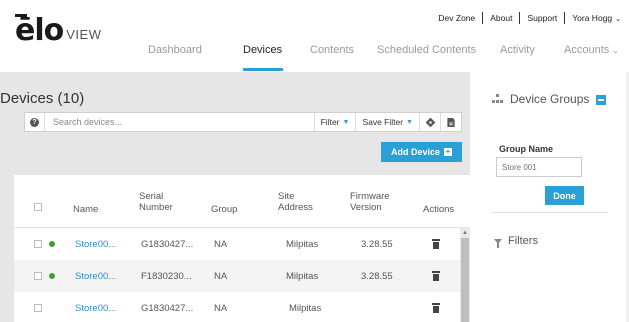 The height and width of the screenshot is (322, 629). Describe the element at coordinates (498, 243) in the screenshot. I see `funnel-icon` at that location.